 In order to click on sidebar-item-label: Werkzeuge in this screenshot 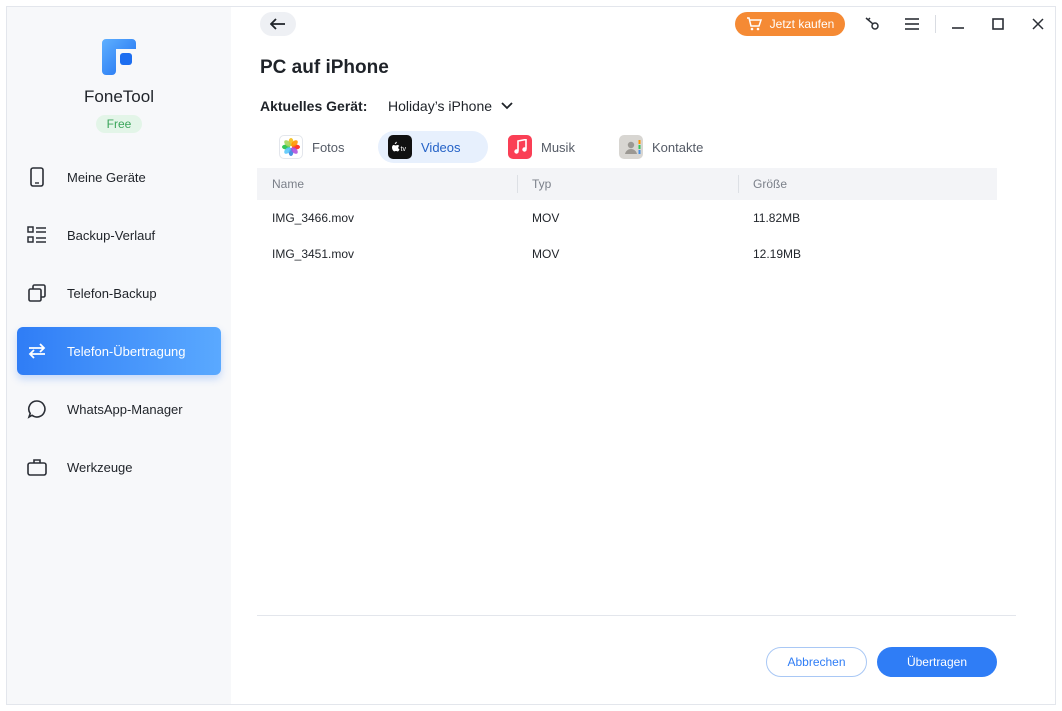, I will do `click(100, 467)`.